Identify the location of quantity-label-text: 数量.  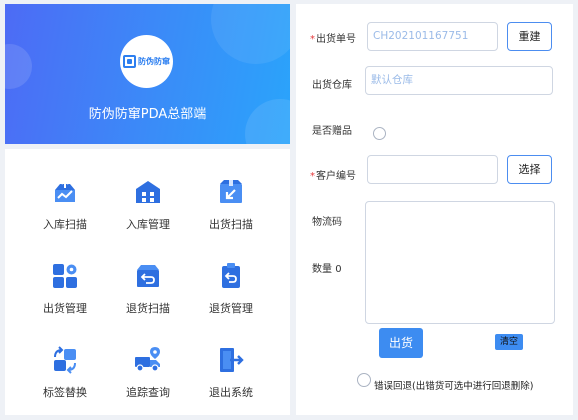
(322, 269).